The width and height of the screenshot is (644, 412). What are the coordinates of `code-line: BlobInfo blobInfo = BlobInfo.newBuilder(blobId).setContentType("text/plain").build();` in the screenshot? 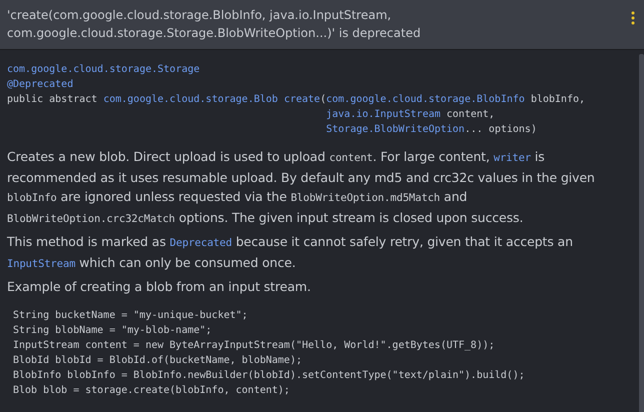 It's located at (269, 376).